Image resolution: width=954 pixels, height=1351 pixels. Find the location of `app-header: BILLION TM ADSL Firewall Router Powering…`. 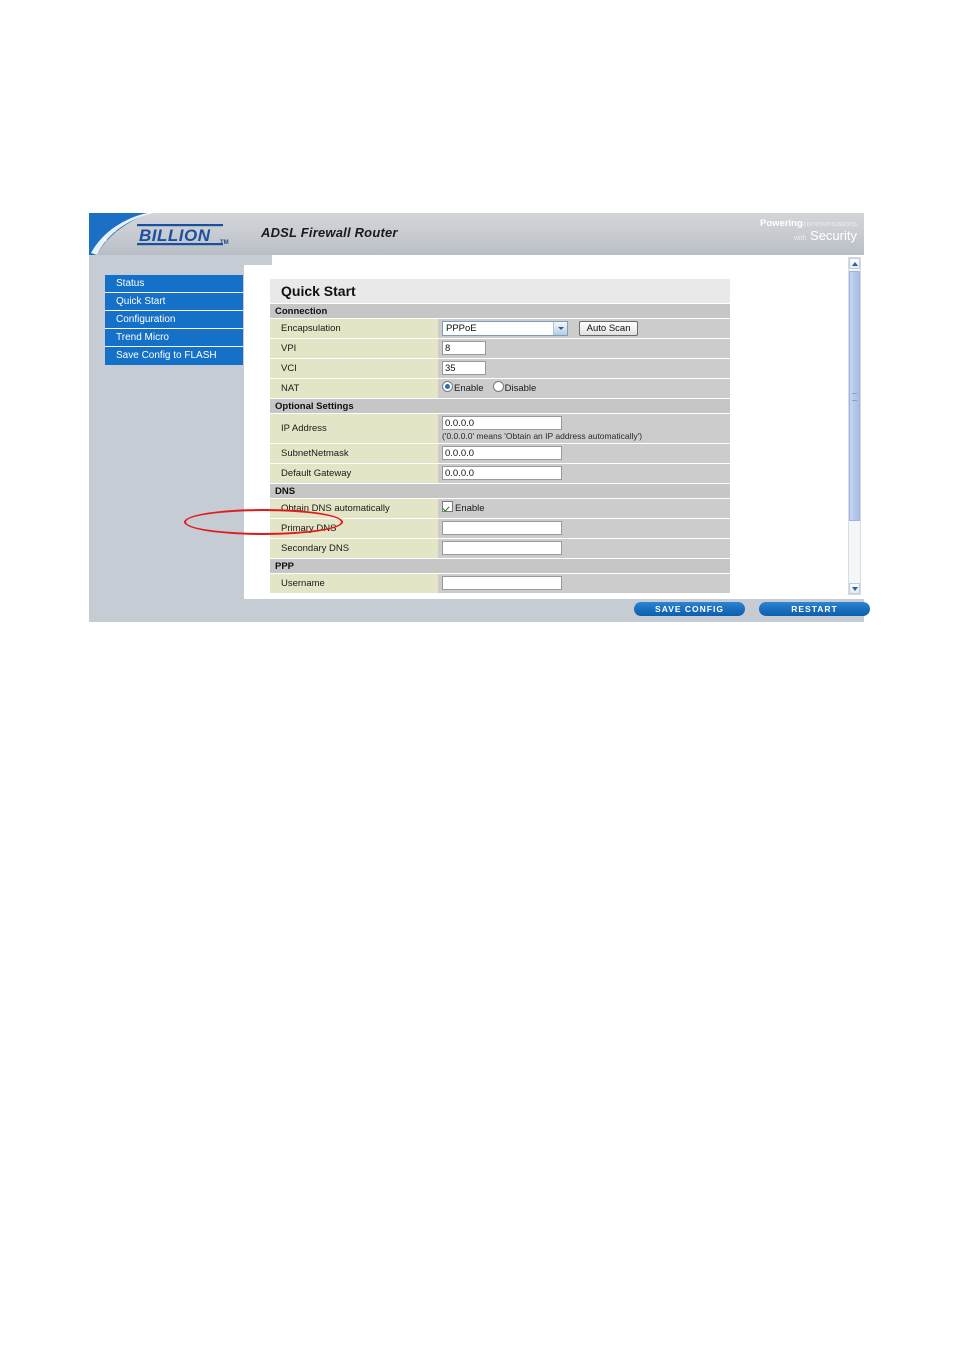

app-header: BILLION TM ADSL Firewall Router Powering… is located at coordinates (476, 234).